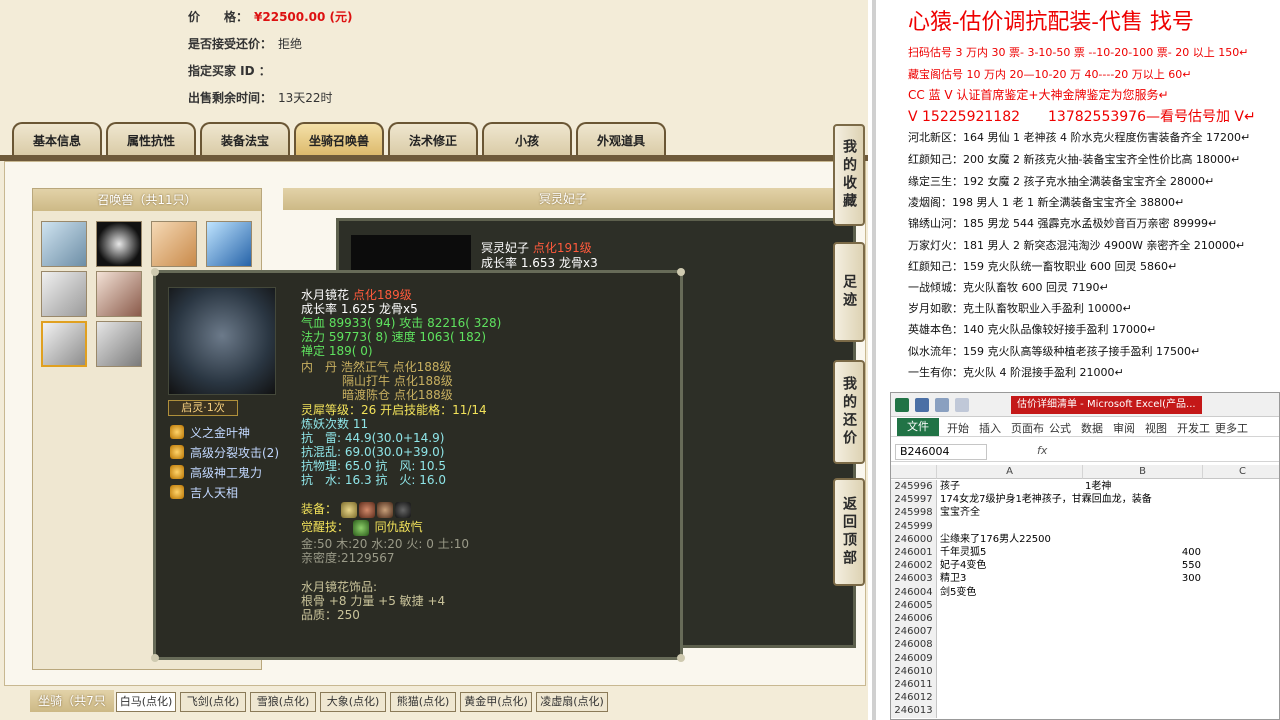  I want to click on row-number: 246001, so click(914, 553).